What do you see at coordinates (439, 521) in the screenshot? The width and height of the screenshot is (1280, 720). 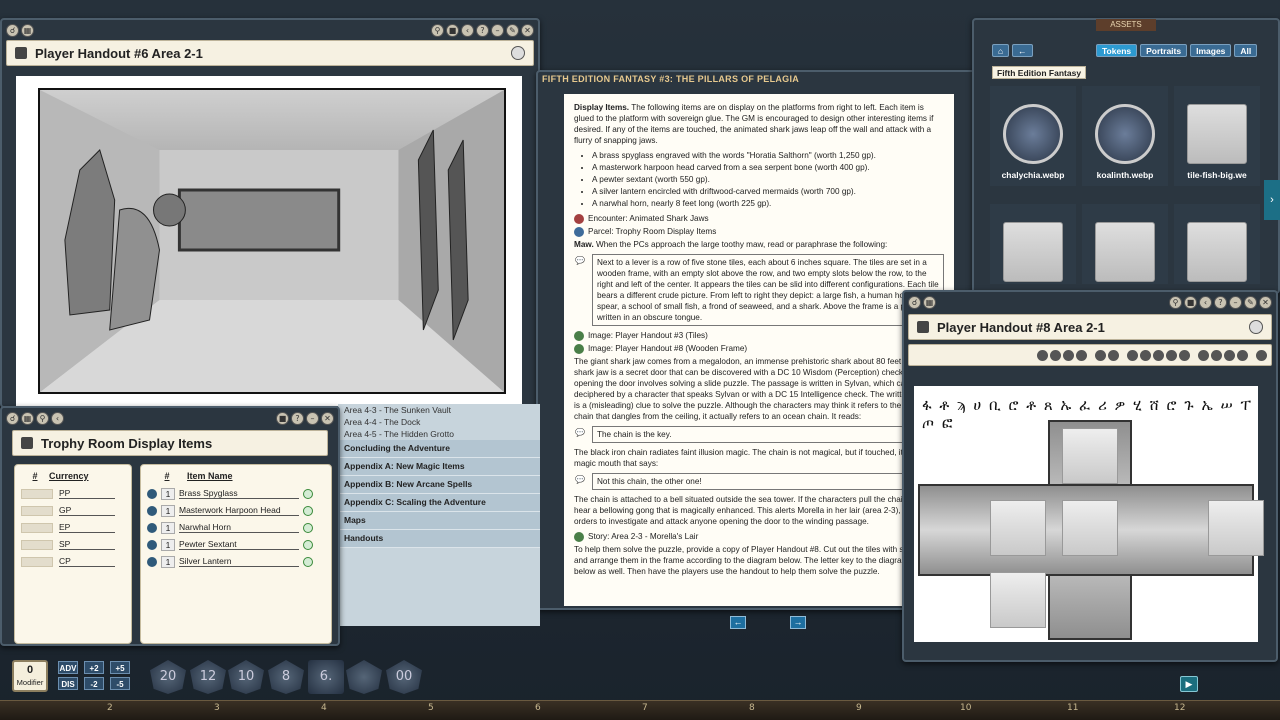 I see `toc-section: Maps` at bounding box center [439, 521].